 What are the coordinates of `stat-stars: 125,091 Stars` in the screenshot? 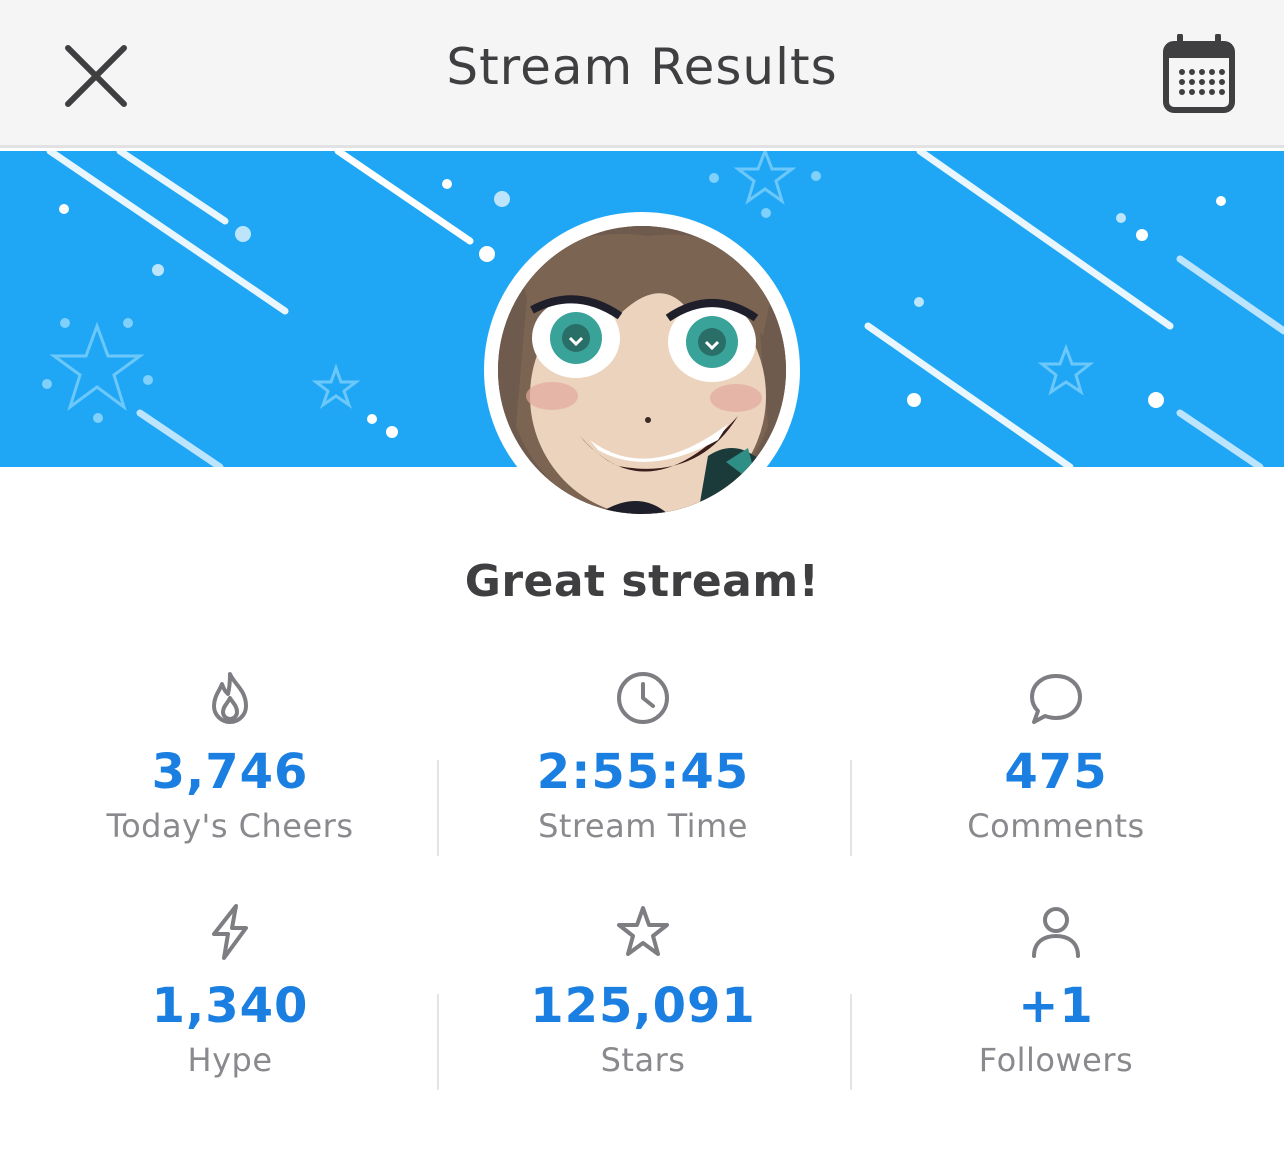 It's located at (643, 992).